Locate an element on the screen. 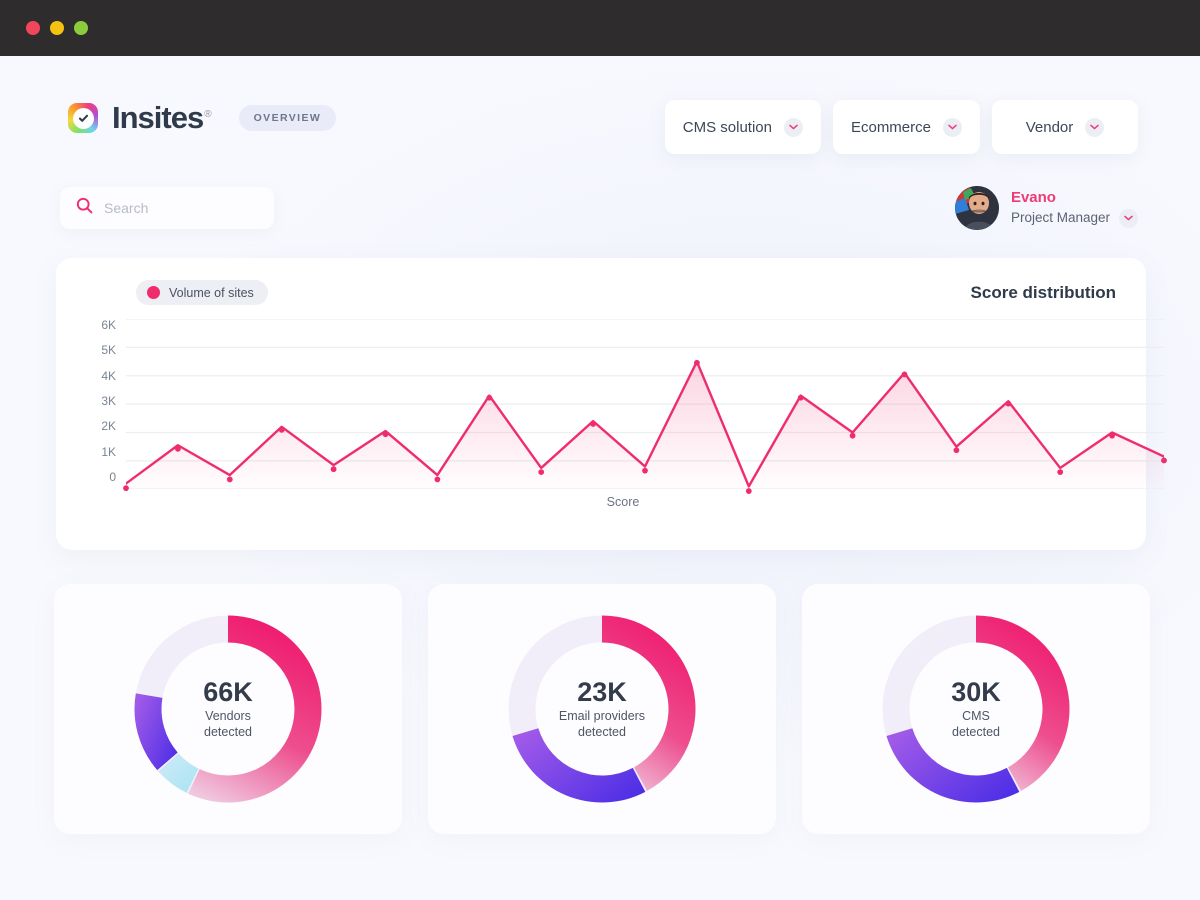 The height and width of the screenshot is (900, 1200). donut-card-vendors: 66K Vendors detected is located at coordinates (228, 709).